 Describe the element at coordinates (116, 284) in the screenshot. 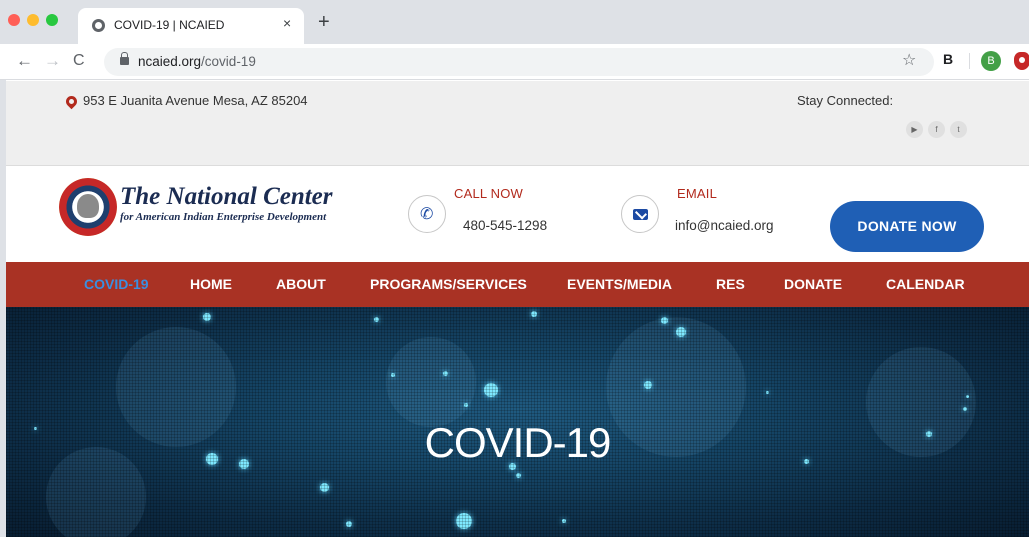

I see `nav-item-covid-19: COVID-19` at that location.